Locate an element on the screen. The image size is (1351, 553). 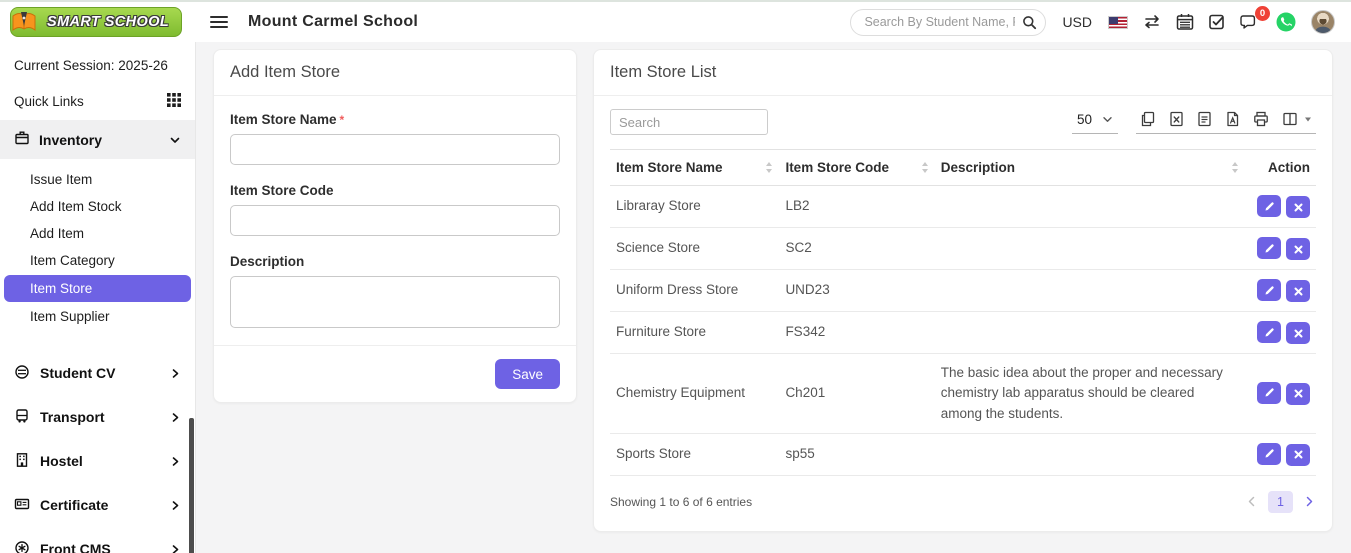
sidebar-item-transport: Transport is located at coordinates (97, 417).